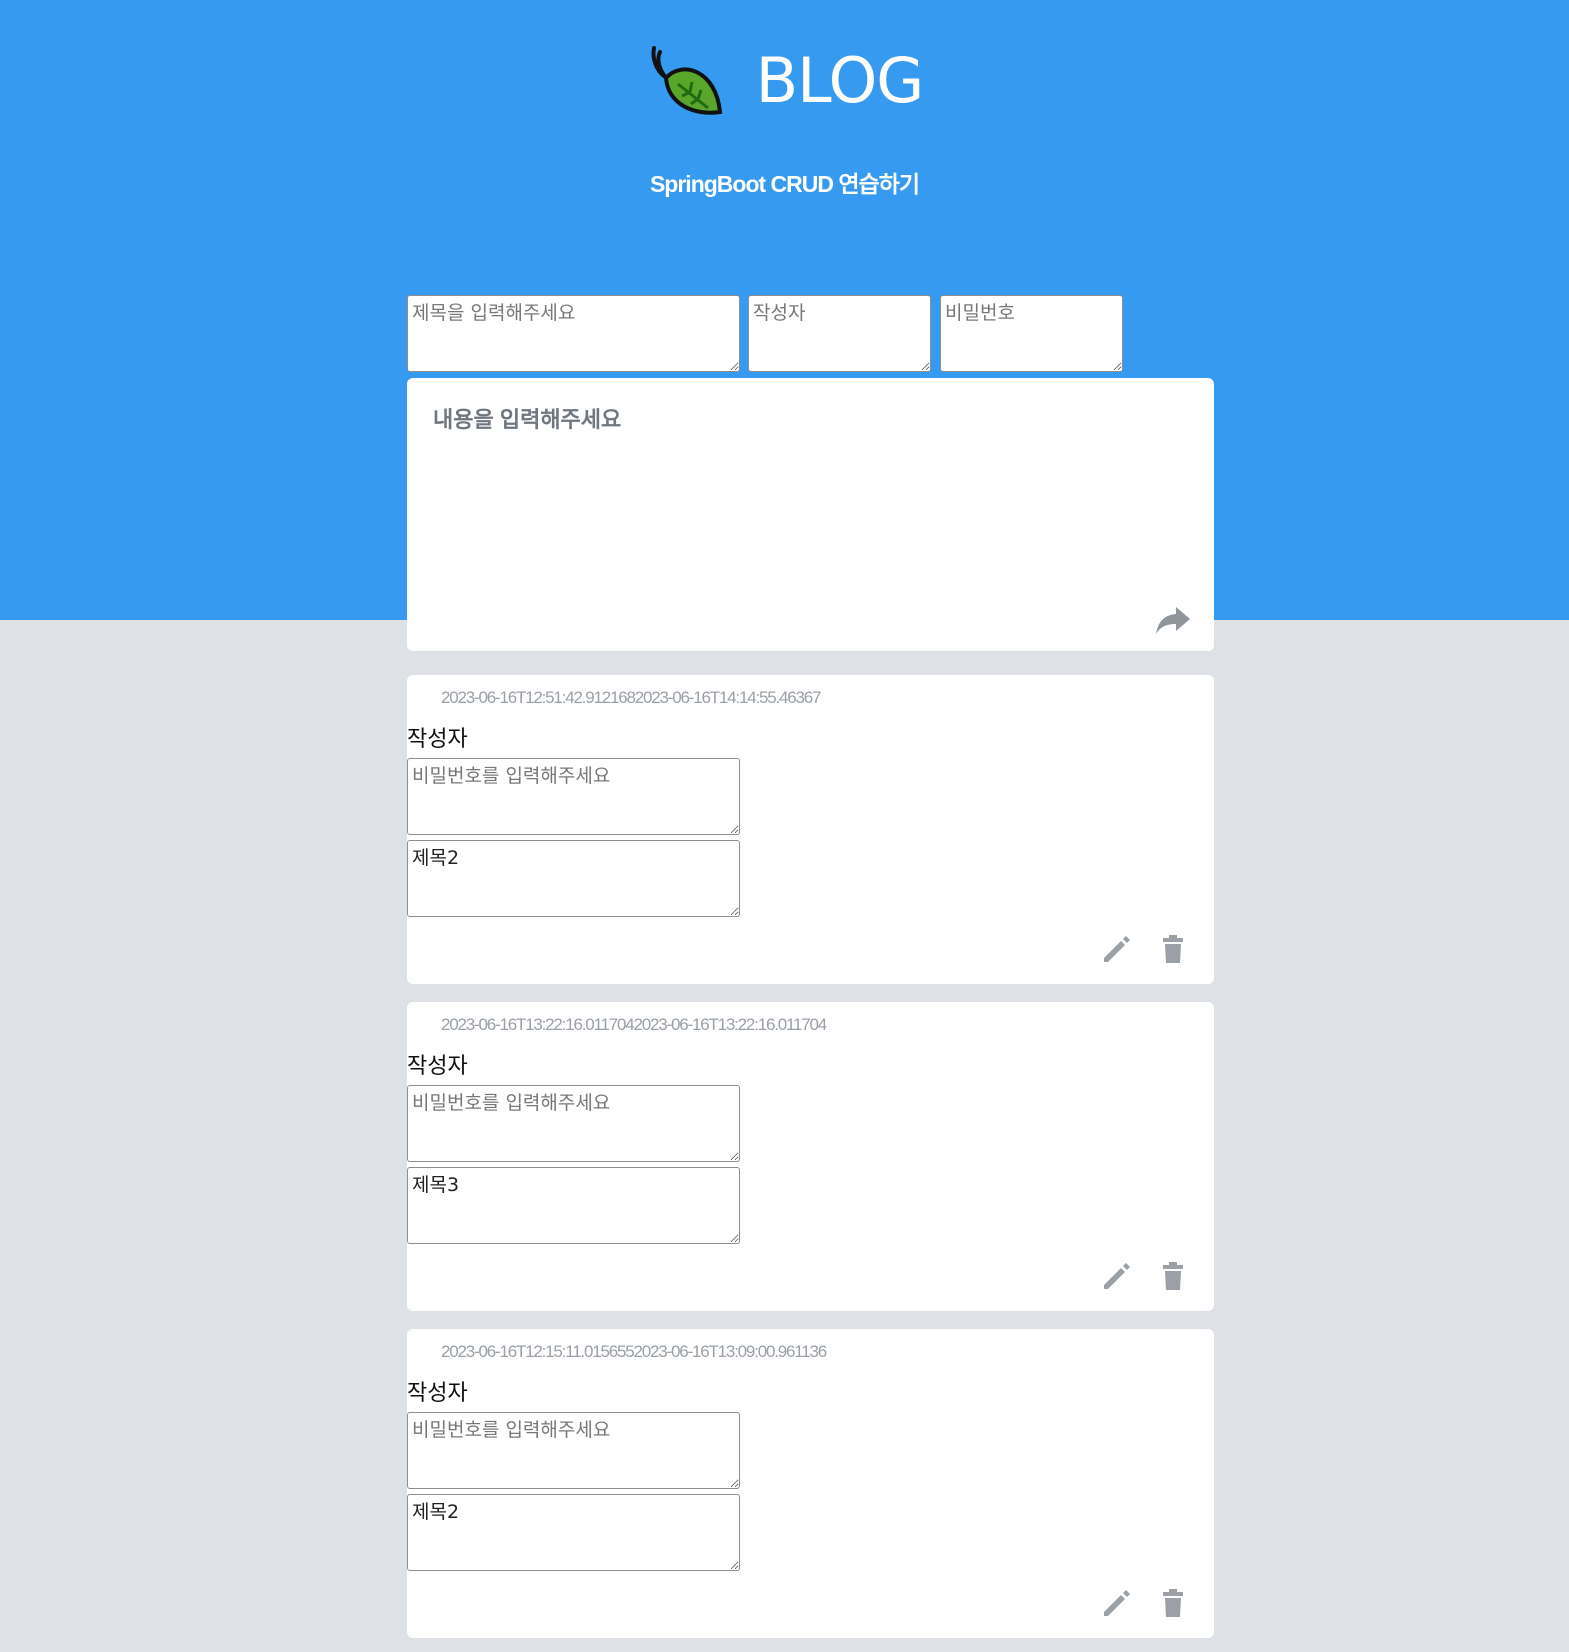  What do you see at coordinates (1173, 620) in the screenshot?
I see `share-arrow-icon` at bounding box center [1173, 620].